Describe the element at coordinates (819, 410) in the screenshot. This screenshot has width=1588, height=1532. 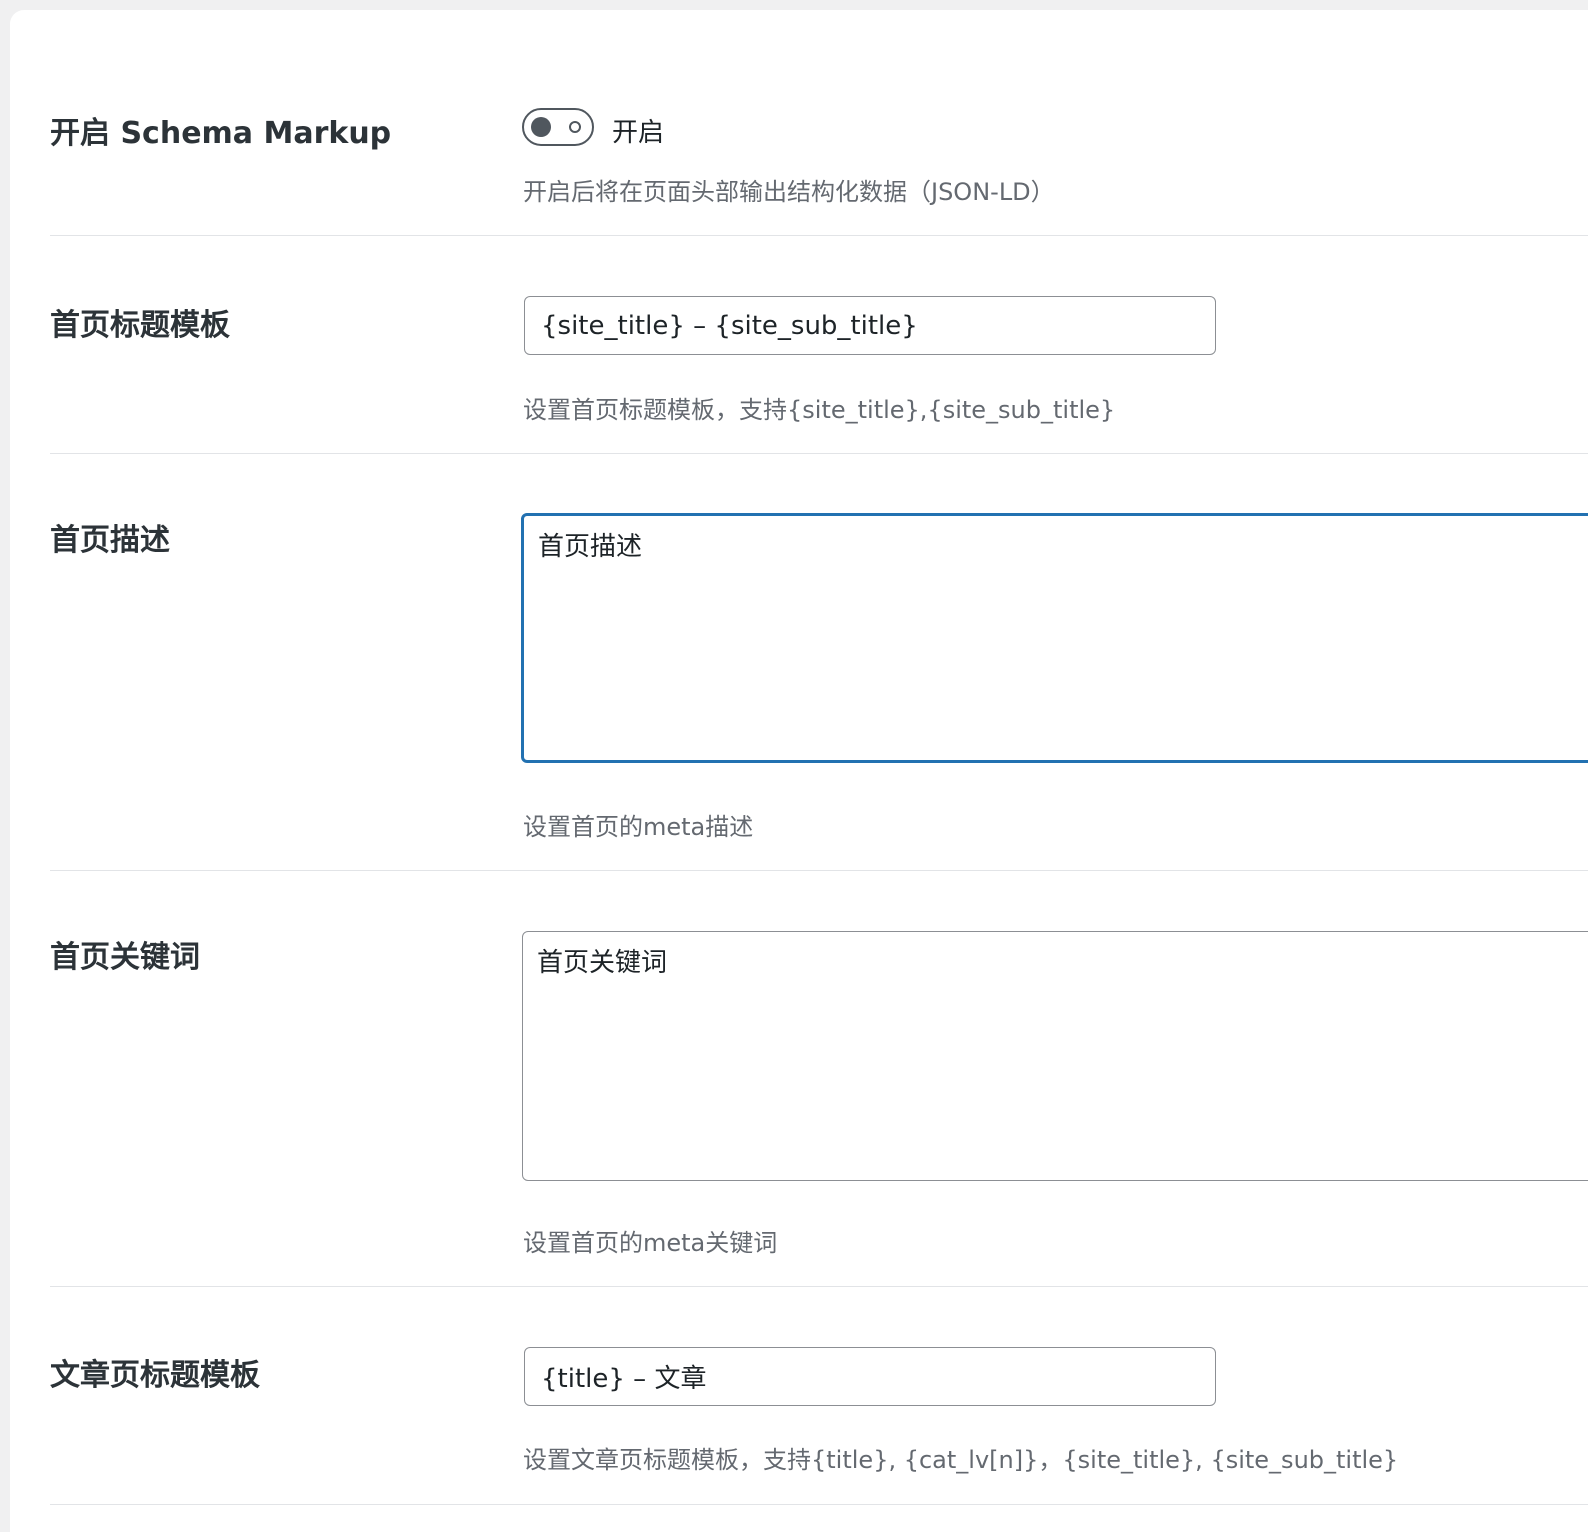
I see `home-title-description: 设置首页标题模板，支持{site_title},{site_sub_title}` at that location.